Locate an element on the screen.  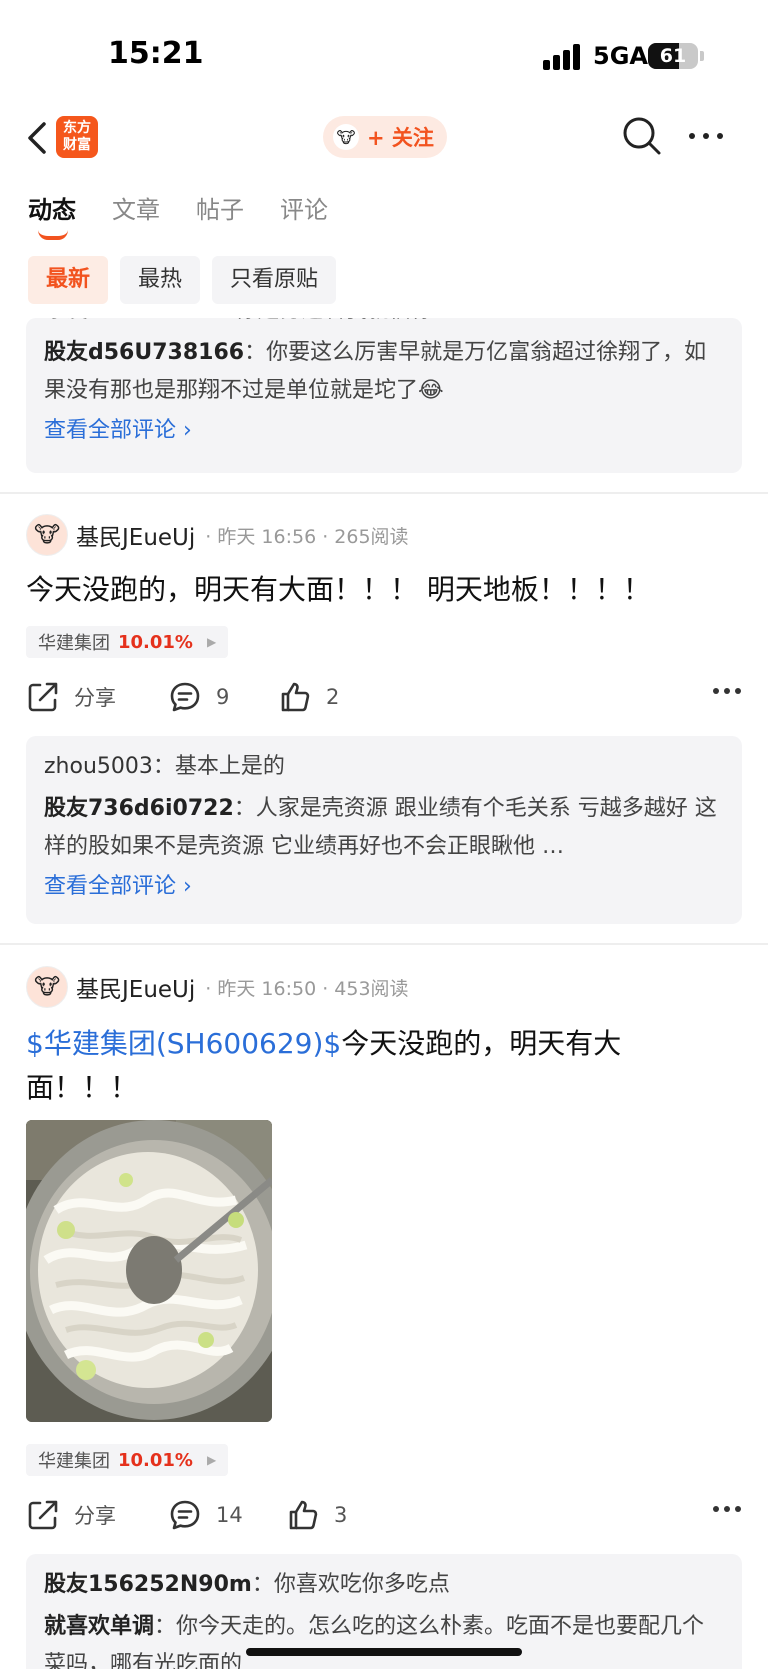
post-image is located at coordinates (149, 1271).